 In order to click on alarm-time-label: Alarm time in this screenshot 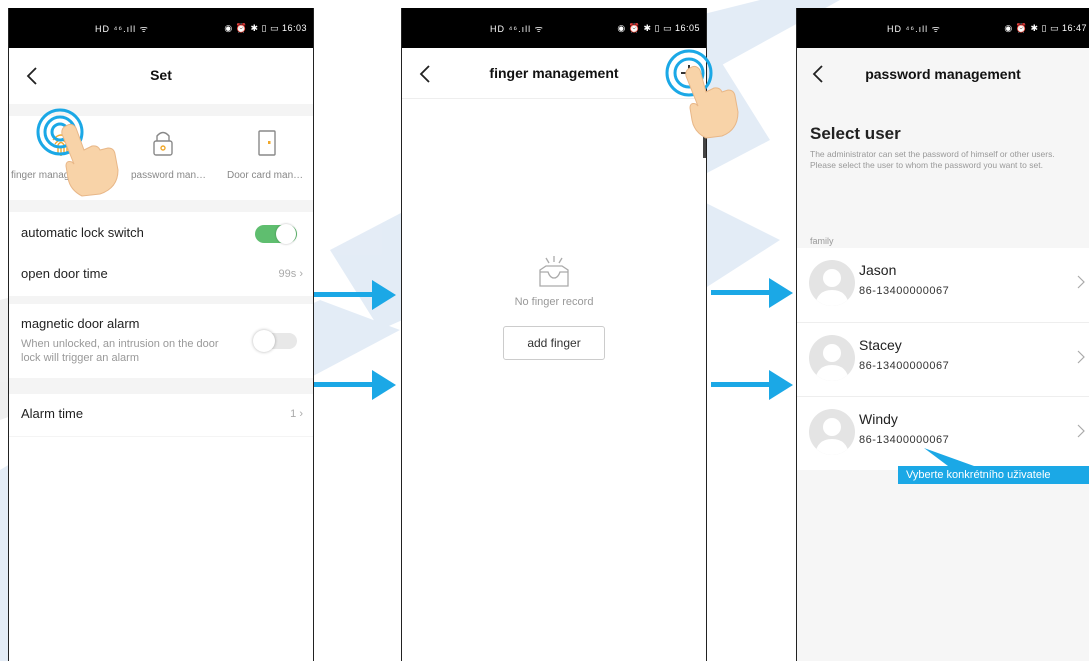, I will do `click(52, 413)`.